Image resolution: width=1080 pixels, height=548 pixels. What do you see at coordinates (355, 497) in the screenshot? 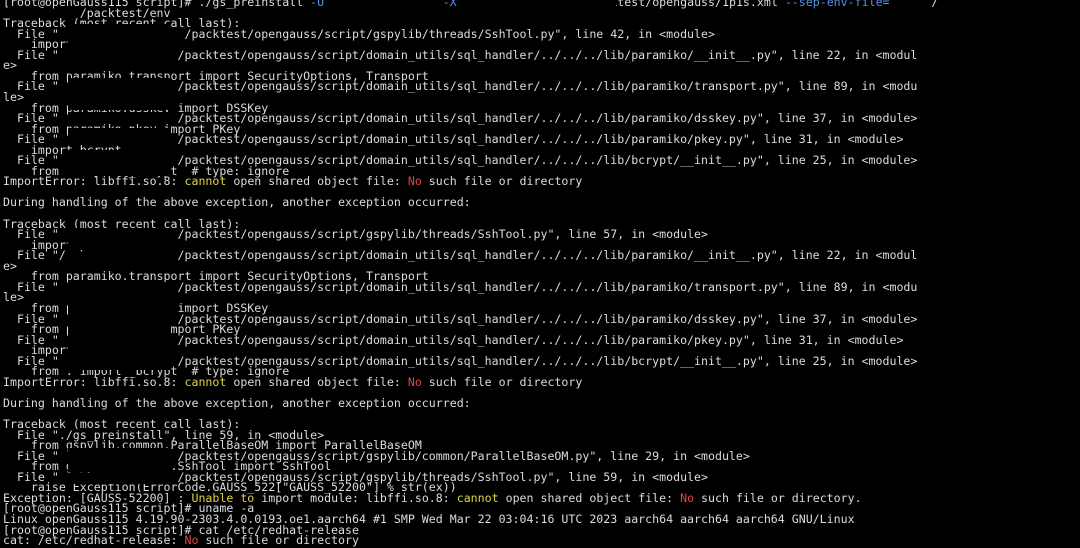
I see `terminal-text: import module: libffi.so.8:` at bounding box center [355, 497].